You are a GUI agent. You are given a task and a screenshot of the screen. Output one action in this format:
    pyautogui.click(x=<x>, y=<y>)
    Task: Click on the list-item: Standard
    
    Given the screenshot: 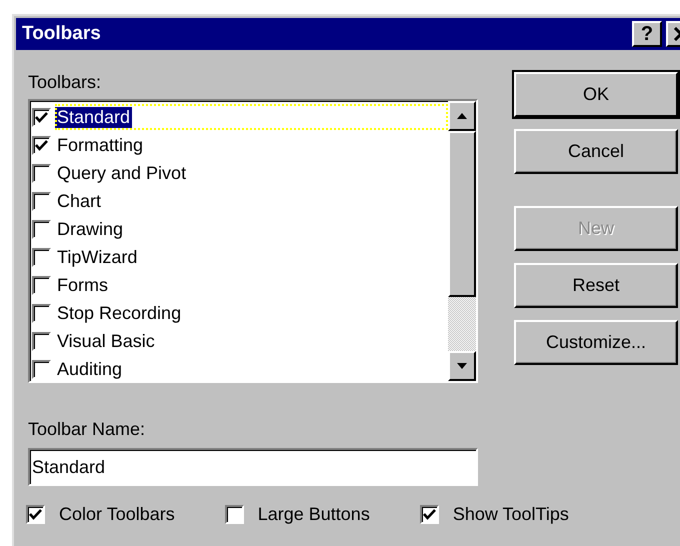 What is the action you would take?
    pyautogui.click(x=251, y=117)
    